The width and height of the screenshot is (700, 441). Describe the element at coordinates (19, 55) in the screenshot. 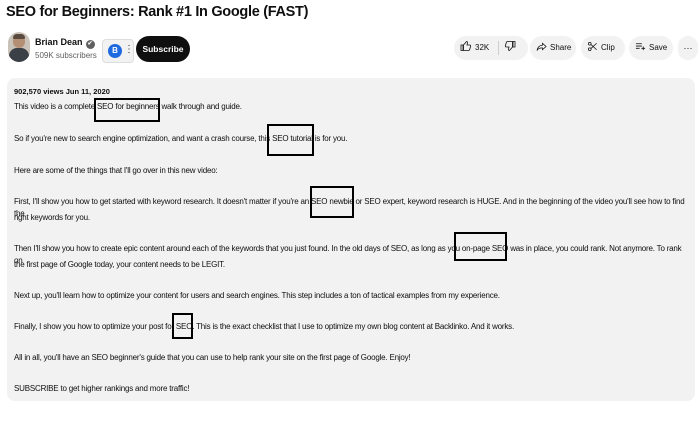

I see `avatar-shirt` at that location.